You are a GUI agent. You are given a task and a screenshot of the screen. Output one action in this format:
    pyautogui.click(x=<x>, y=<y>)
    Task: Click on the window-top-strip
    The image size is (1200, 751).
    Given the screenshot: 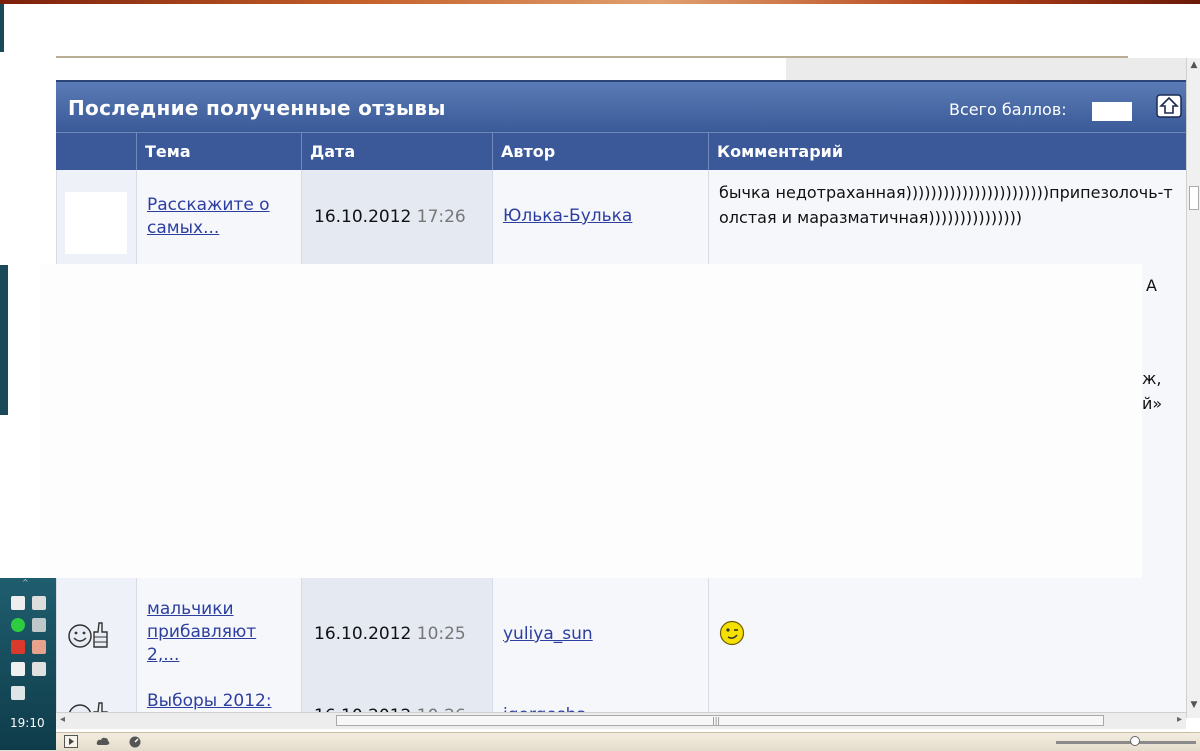 What is the action you would take?
    pyautogui.click(x=600, y=2)
    